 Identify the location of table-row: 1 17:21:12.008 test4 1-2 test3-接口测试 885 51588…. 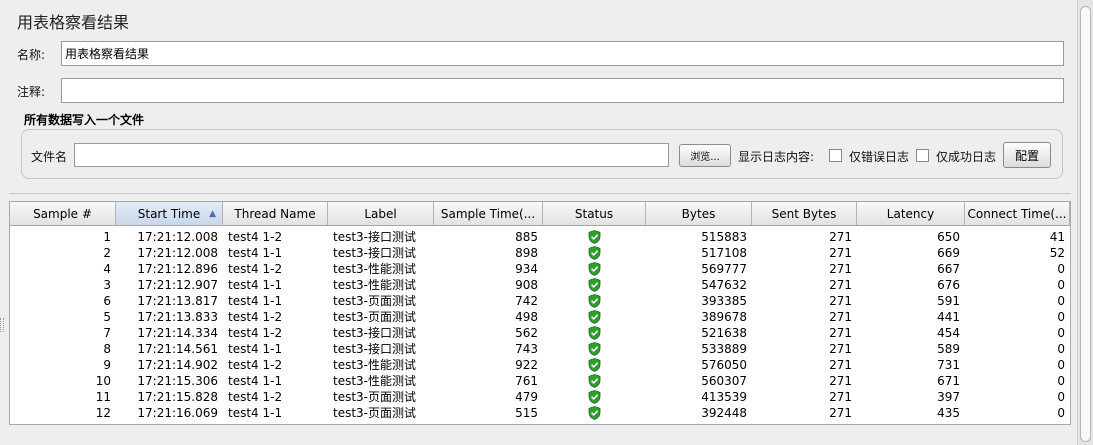
(540, 237).